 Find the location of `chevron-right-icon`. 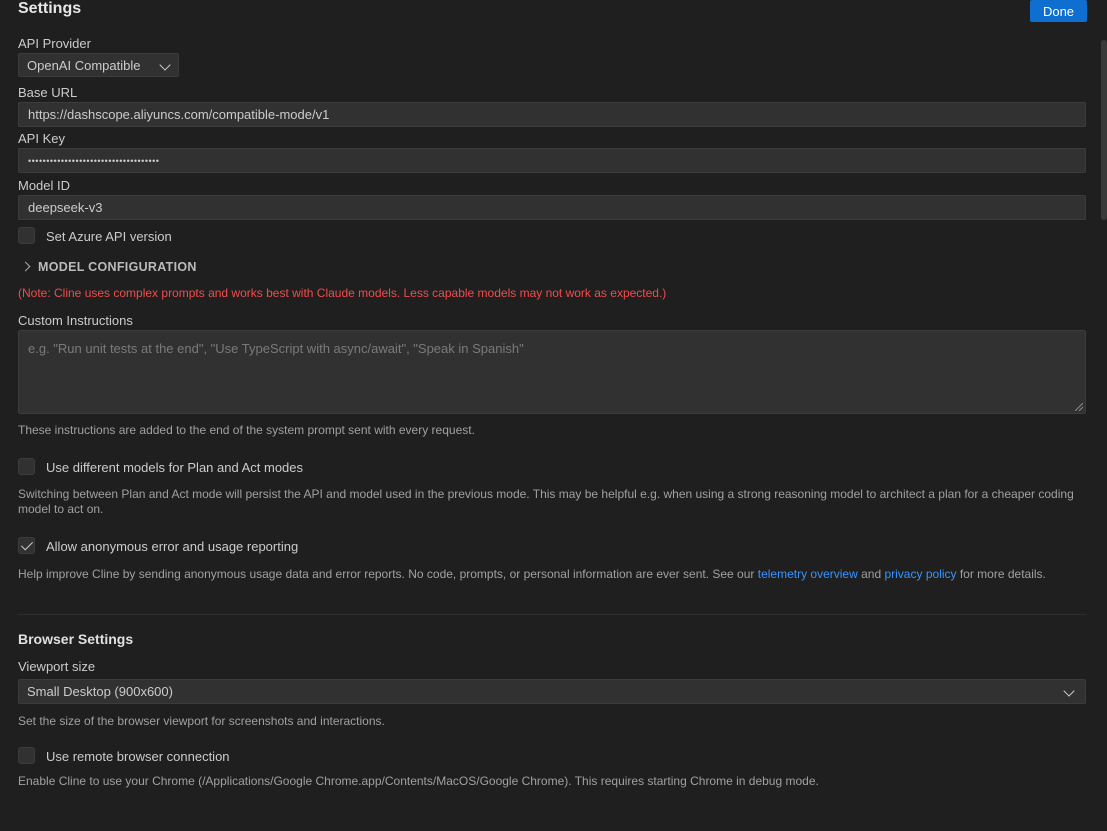

chevron-right-icon is located at coordinates (25, 266).